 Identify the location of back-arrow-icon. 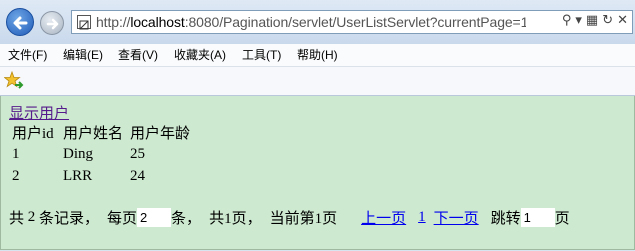
(20, 23).